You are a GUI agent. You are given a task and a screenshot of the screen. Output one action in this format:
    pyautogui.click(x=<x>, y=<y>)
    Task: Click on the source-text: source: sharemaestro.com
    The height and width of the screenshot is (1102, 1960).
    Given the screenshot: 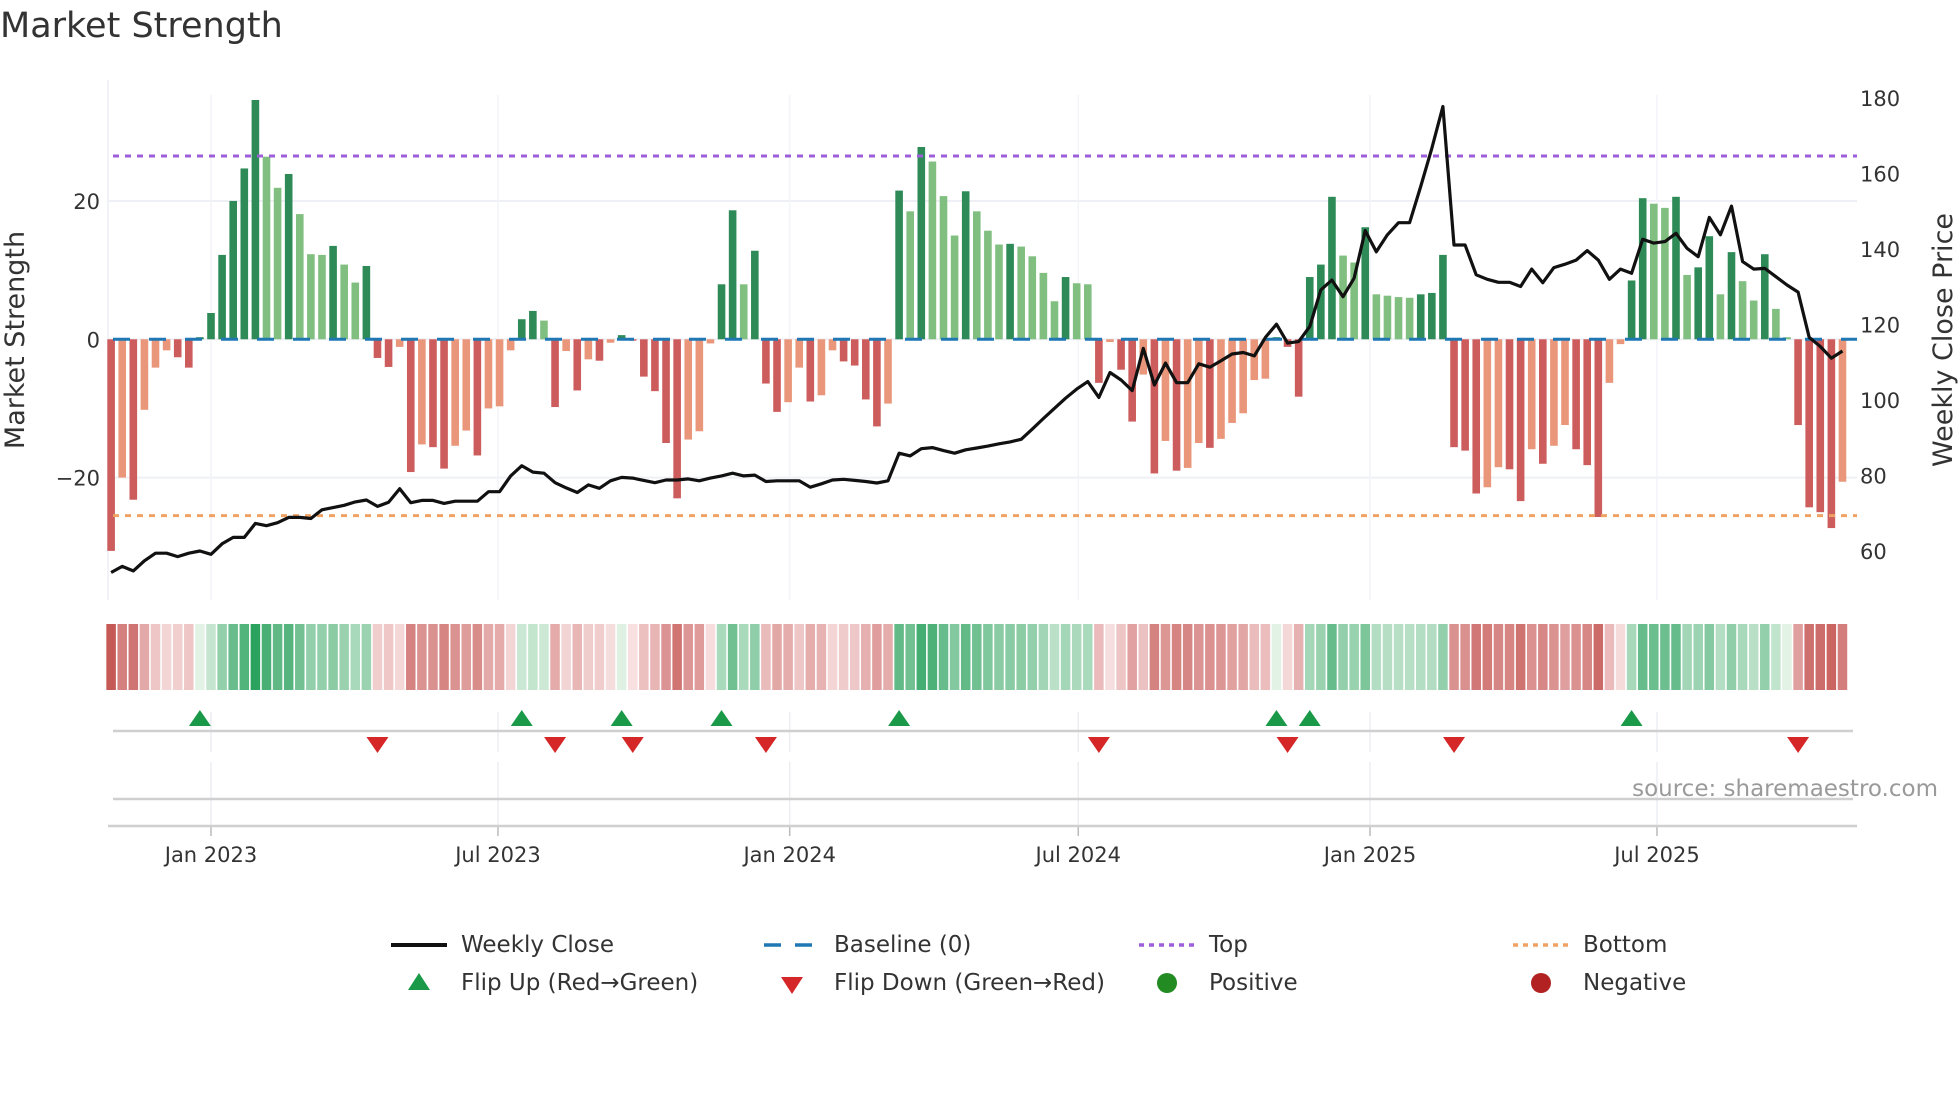 What is the action you would take?
    pyautogui.click(x=1785, y=789)
    